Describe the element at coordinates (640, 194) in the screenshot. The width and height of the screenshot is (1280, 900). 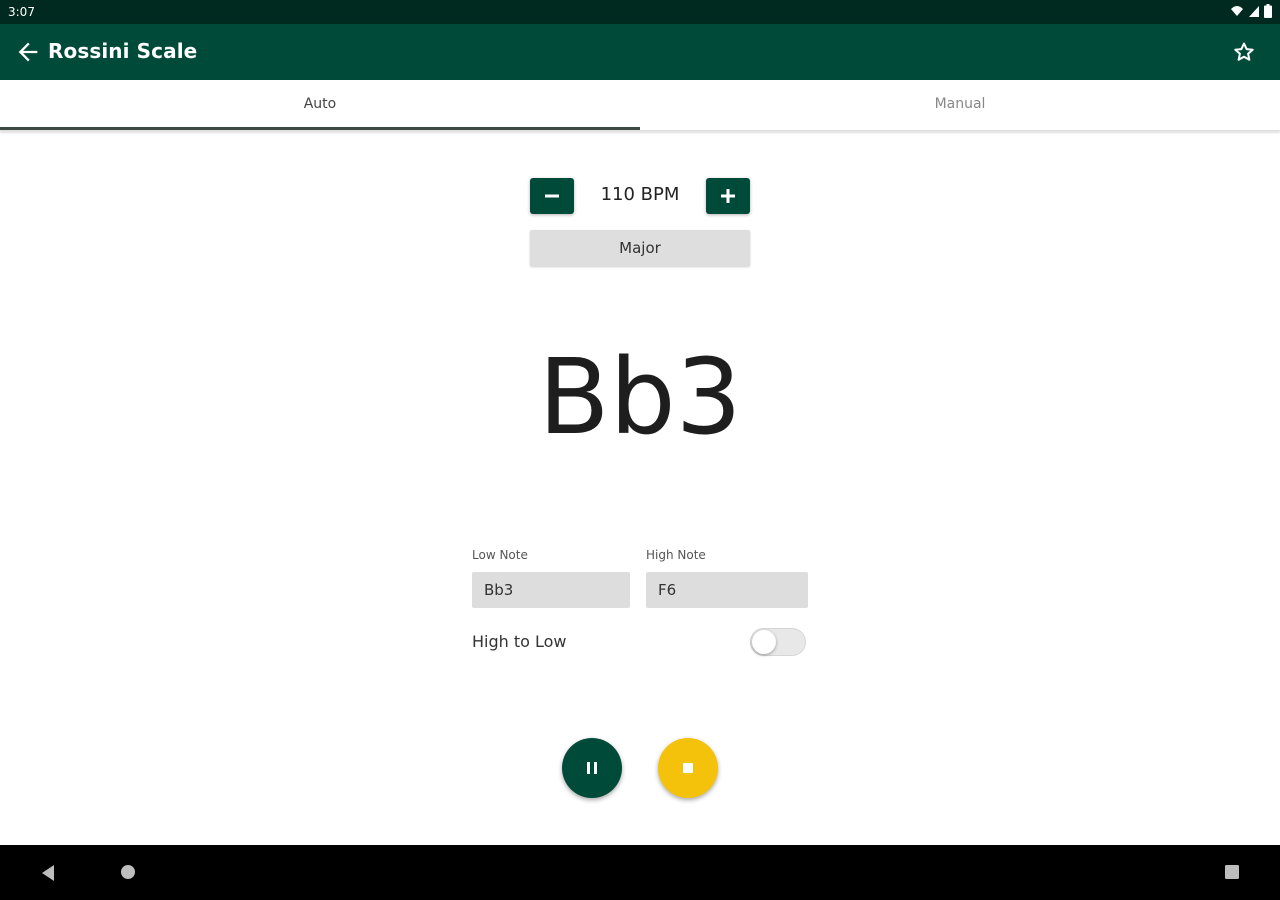
I see `bpm-display: 110 BPM` at that location.